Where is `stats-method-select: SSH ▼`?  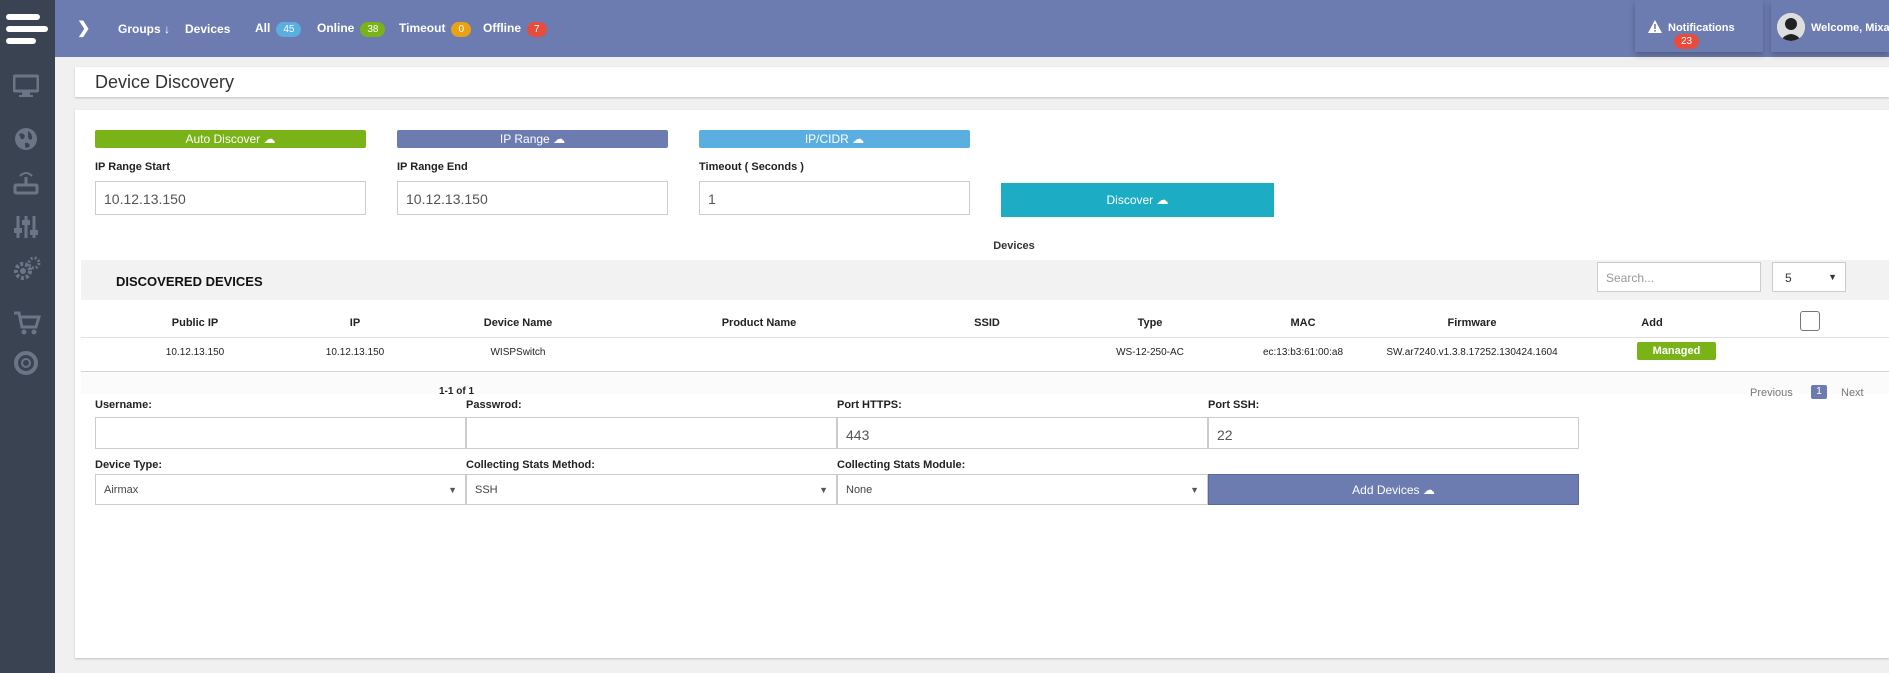
stats-method-select: SSH ▼ is located at coordinates (651, 489).